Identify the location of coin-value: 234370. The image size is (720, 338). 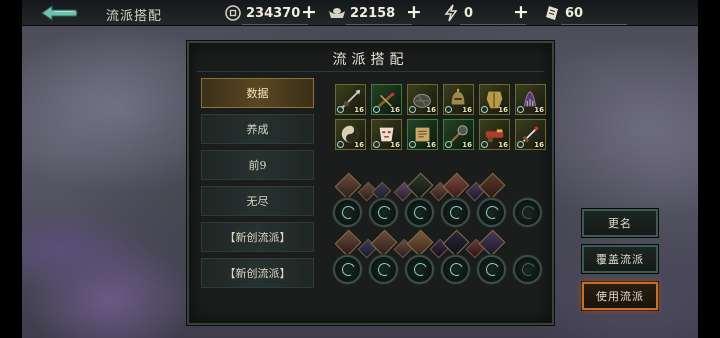
(273, 13).